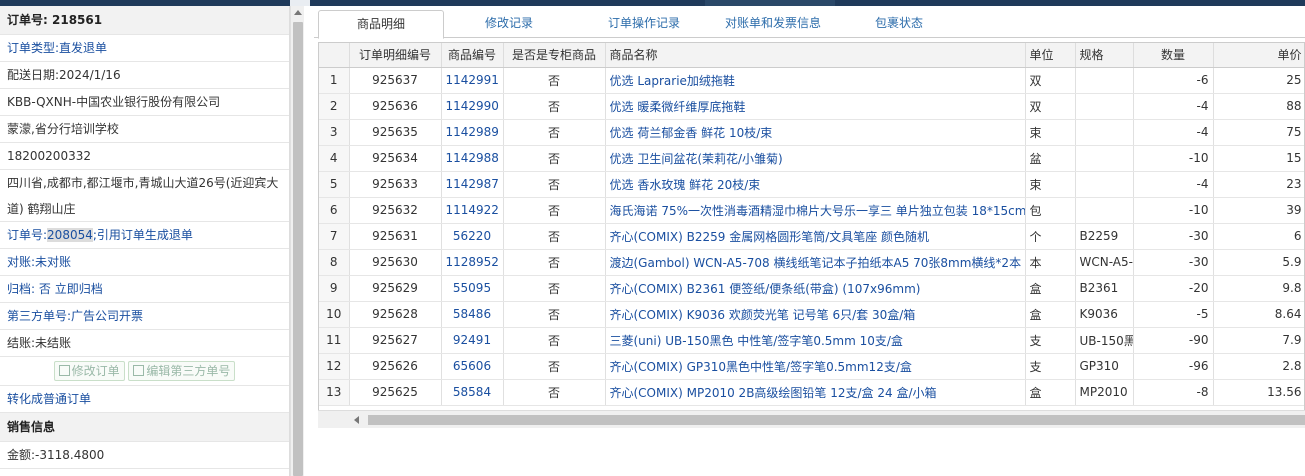 This screenshot has height=476, width=1305. What do you see at coordinates (472, 392) in the screenshot?
I see `product-id-link: 58584` at bounding box center [472, 392].